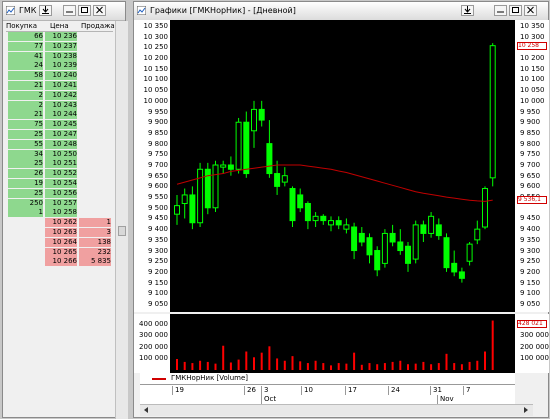 This screenshot has height=419, width=550. I want to click on volume-tick: 300 000, so click(153, 335).